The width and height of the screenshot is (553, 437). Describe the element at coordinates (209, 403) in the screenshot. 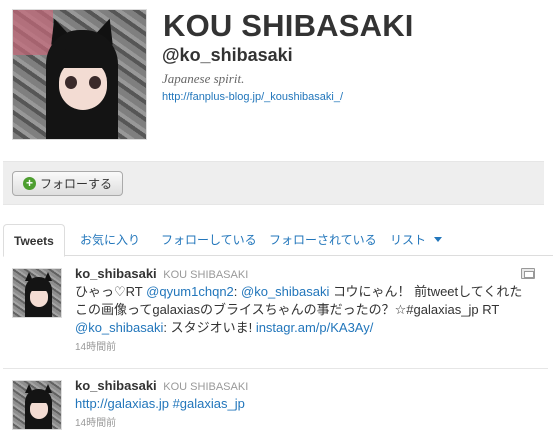

I see `tweet-link: #galaxias_jp` at that location.